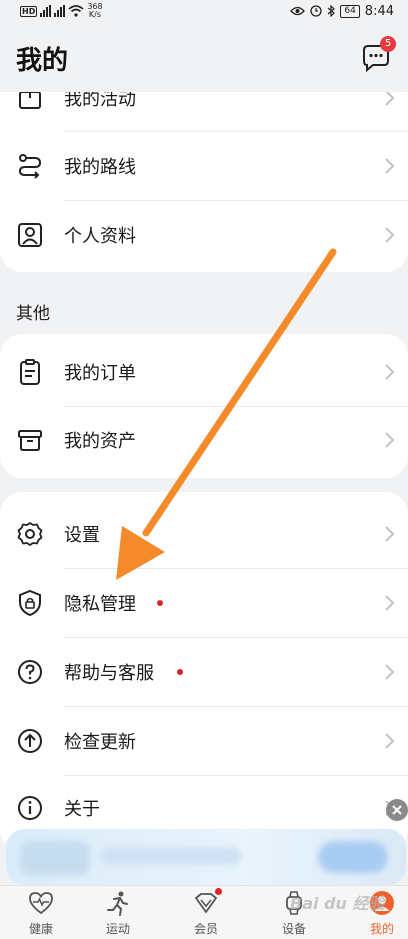  What do you see at coordinates (109, 673) in the screenshot?
I see `menu-item-label: 帮助与客服` at bounding box center [109, 673].